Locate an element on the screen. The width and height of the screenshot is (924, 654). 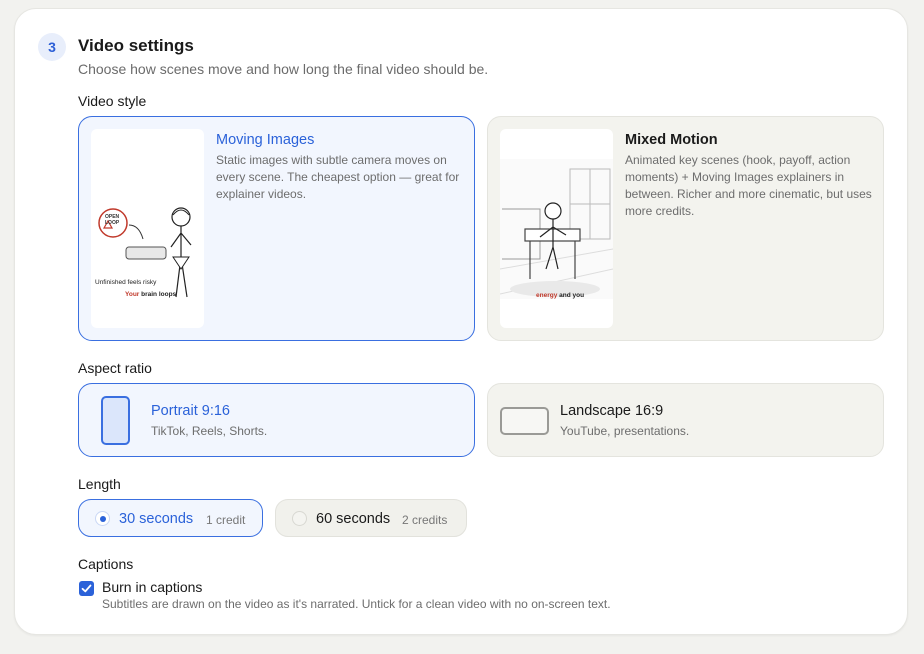
length-option-label: 30 seconds is located at coordinates (156, 519).